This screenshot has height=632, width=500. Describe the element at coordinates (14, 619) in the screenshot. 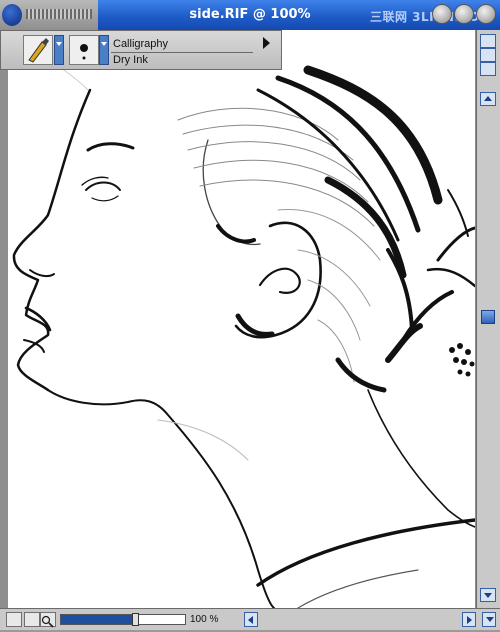

I see `navigator-icon` at that location.